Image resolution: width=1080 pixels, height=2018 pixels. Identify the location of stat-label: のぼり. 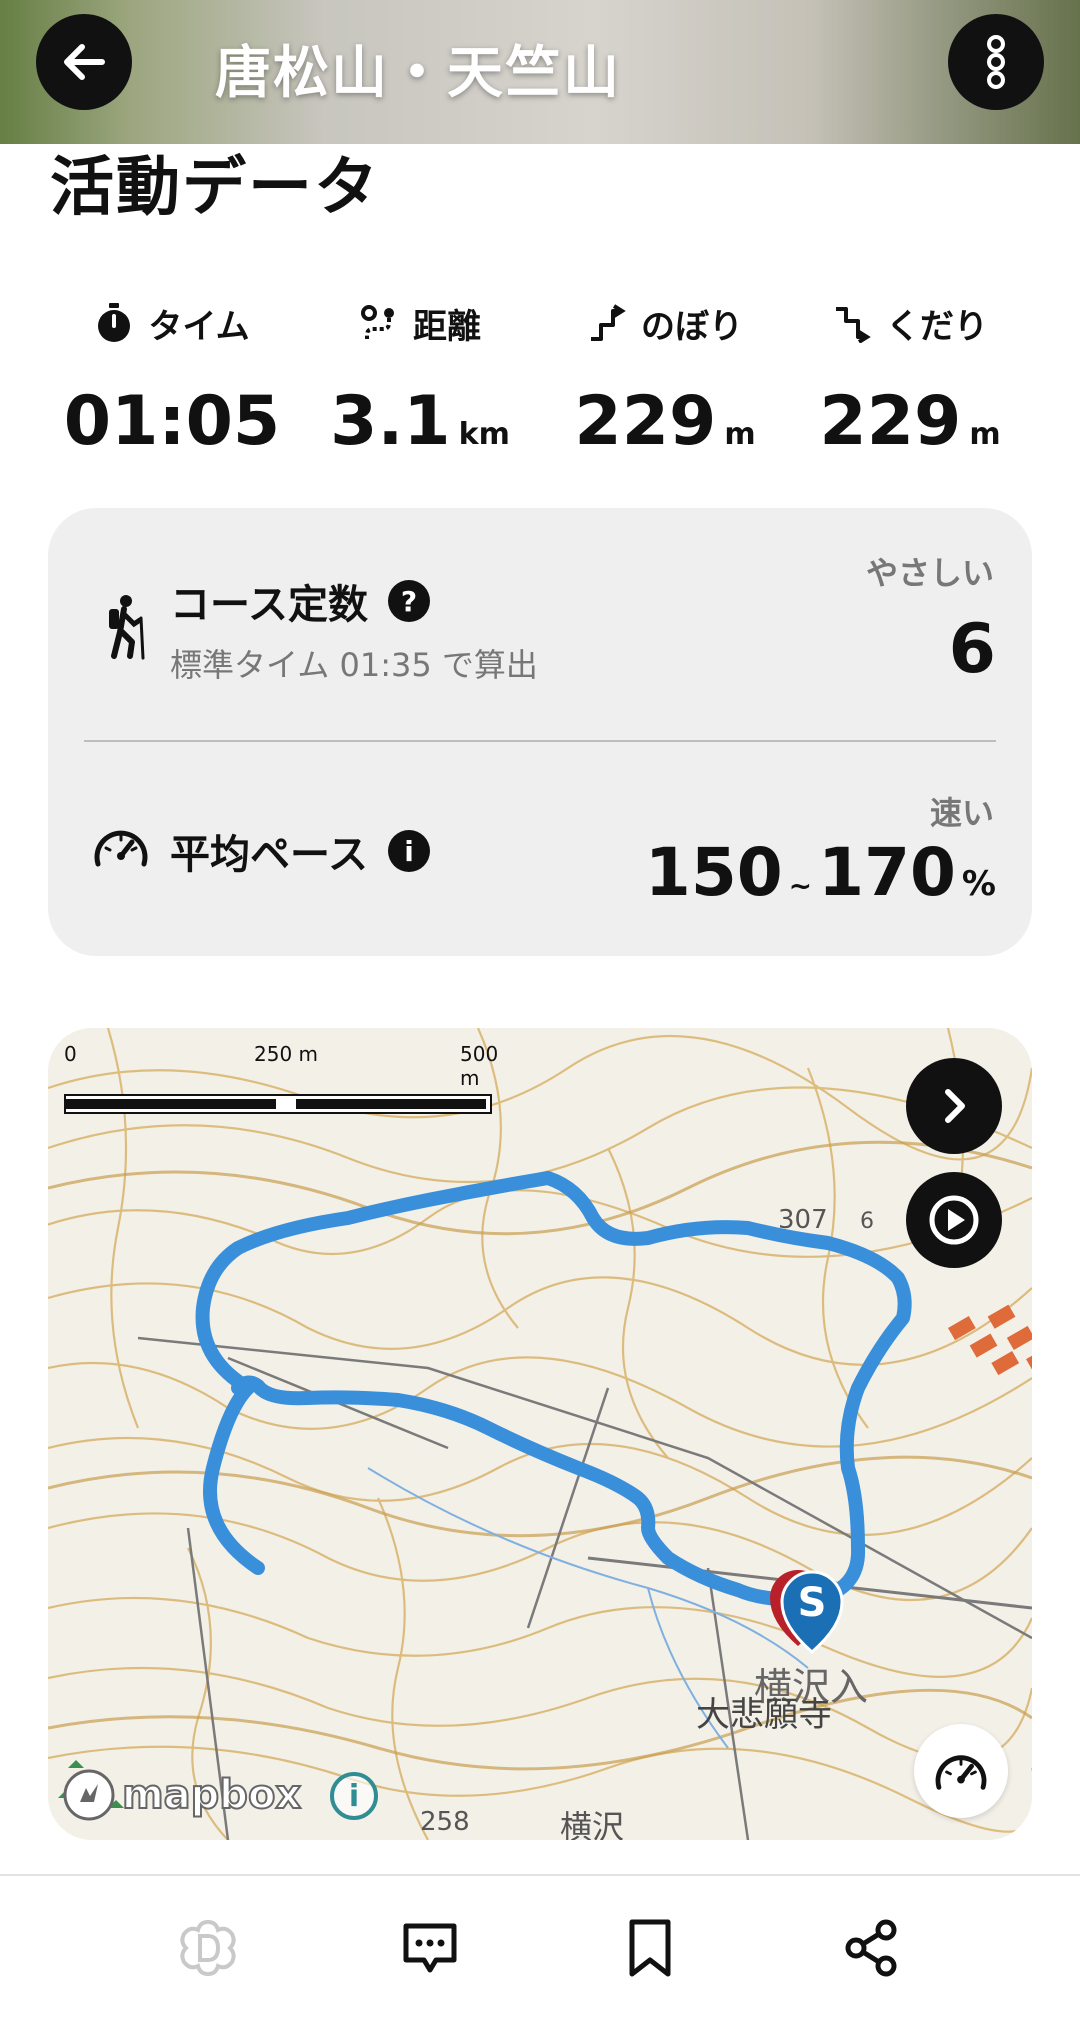
(692, 326).